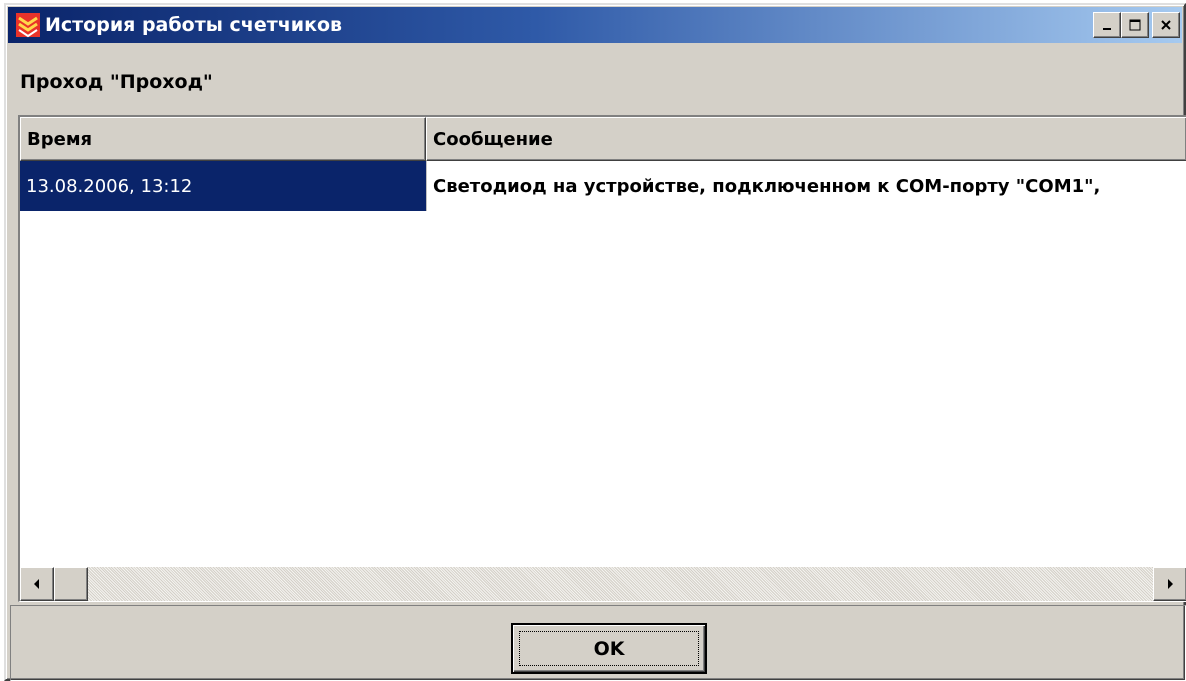 The width and height of the screenshot is (1186, 681). I want to click on app-shield-icon, so click(28, 25).